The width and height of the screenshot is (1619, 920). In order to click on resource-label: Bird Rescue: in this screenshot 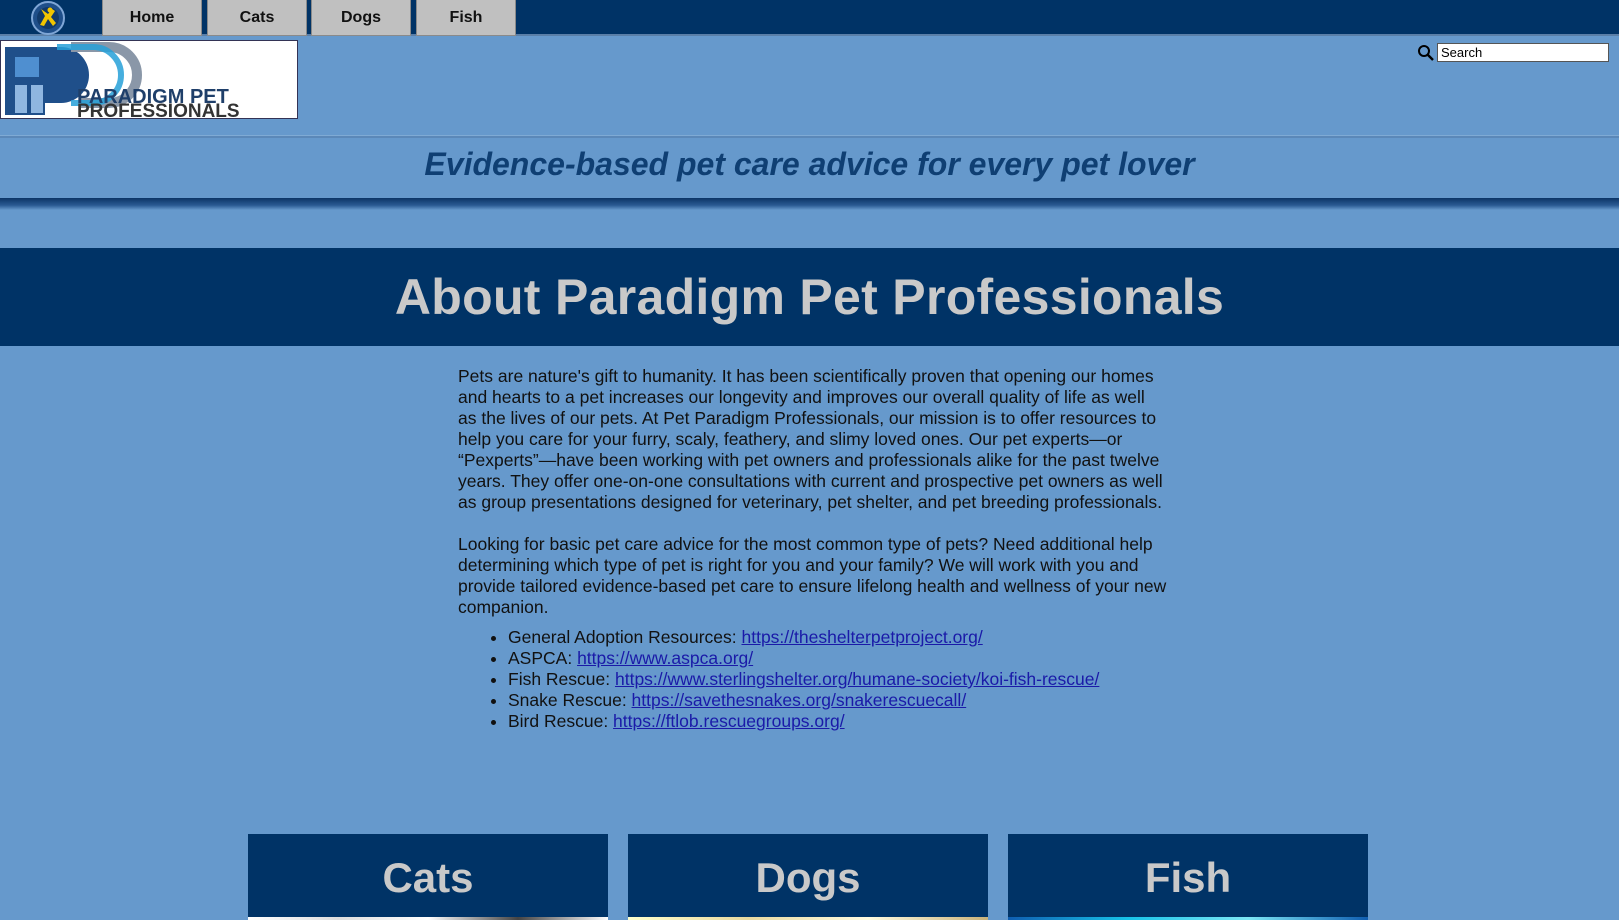, I will do `click(561, 721)`.